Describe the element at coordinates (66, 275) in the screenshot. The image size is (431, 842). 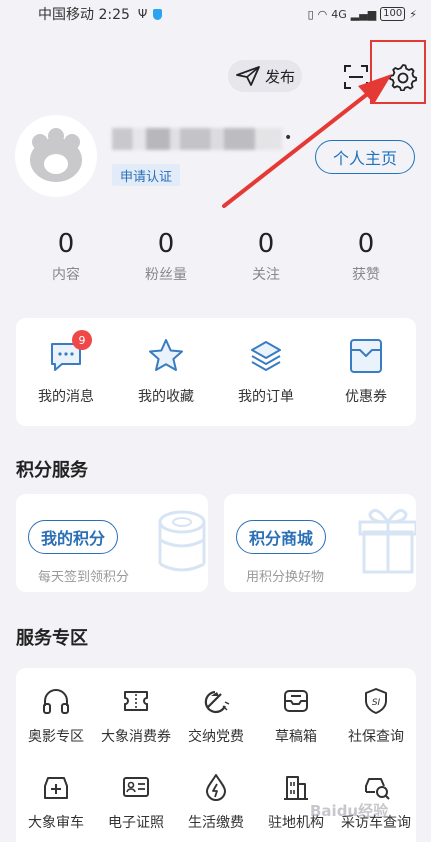
I see `stat-label: 内容` at that location.